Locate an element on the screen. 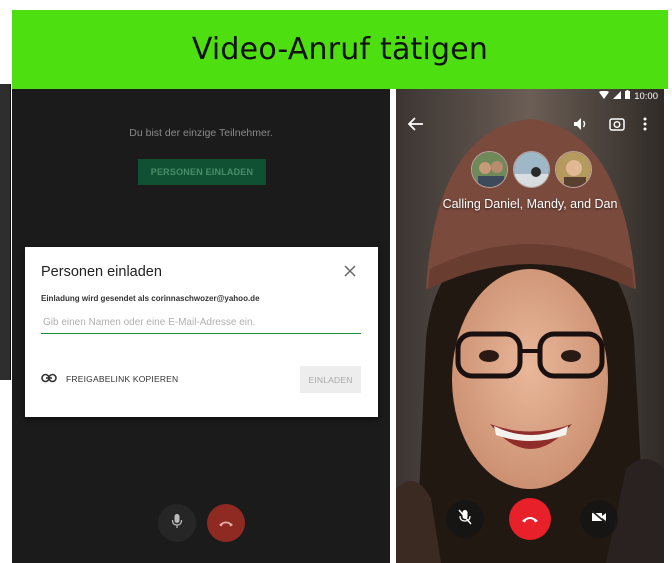 The image size is (672, 563). calling-status-text: Calling Daniel, Mandy, and Dan is located at coordinates (530, 204).